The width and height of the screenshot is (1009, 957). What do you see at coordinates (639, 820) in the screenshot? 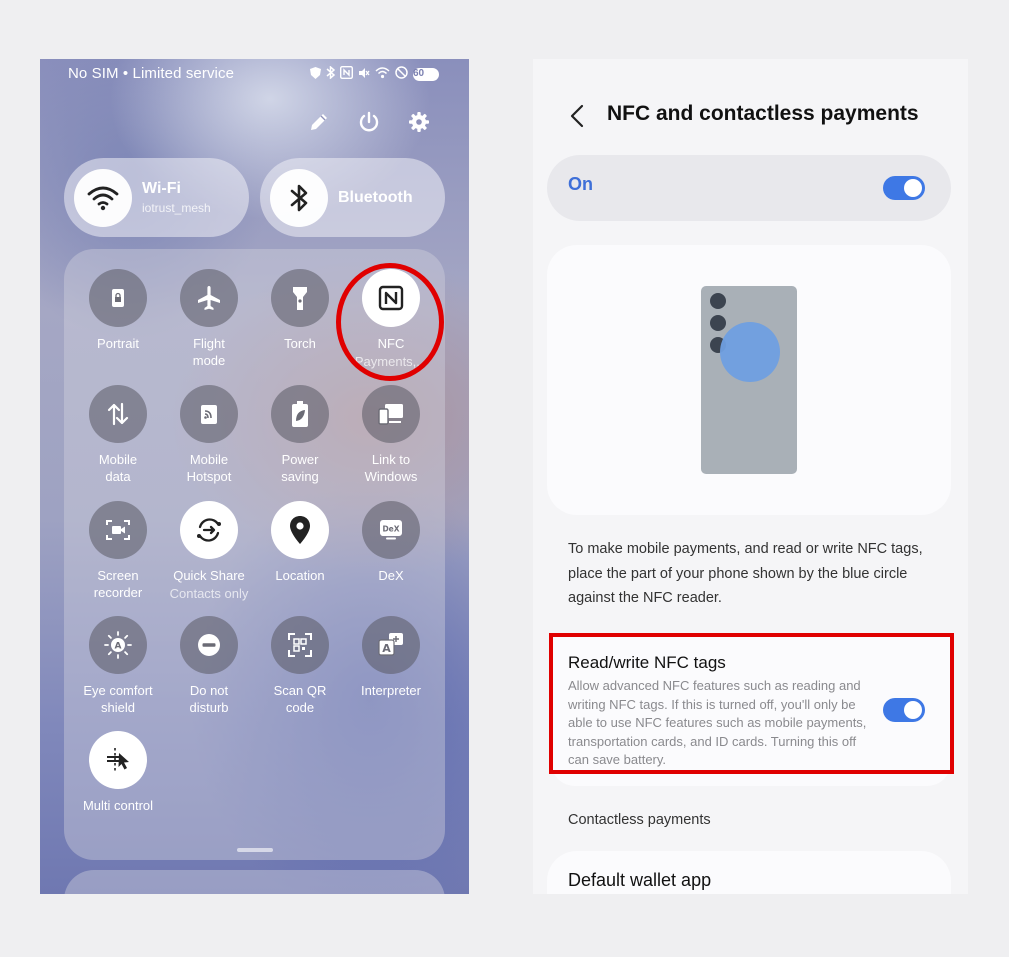
I see `contactless-payments-section-label: Contactless payments` at bounding box center [639, 820].